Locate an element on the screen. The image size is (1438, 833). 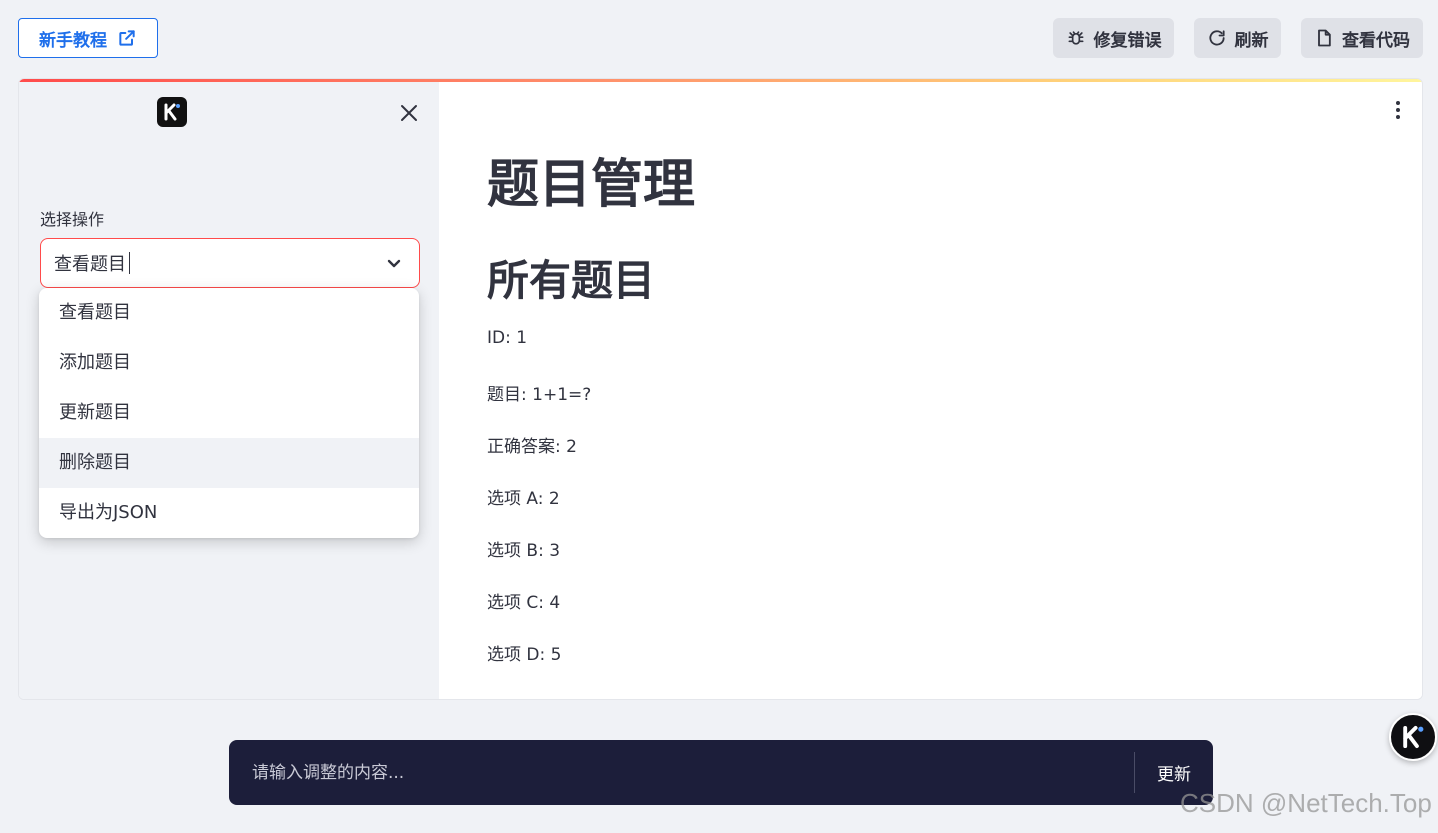
more-vertical-icon is located at coordinates (1398, 110).